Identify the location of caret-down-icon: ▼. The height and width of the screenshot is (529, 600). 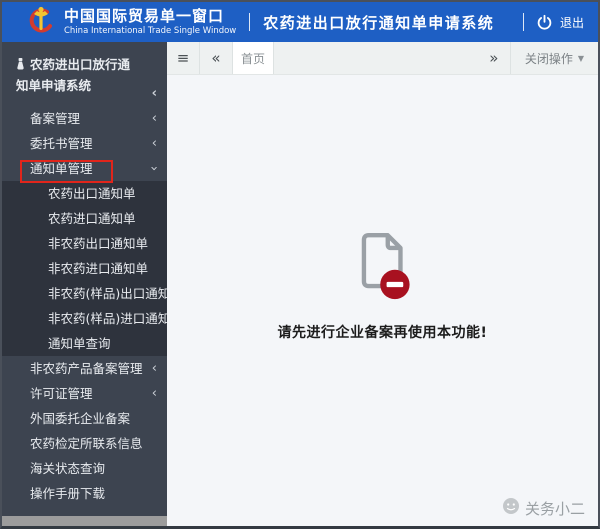
(580, 58).